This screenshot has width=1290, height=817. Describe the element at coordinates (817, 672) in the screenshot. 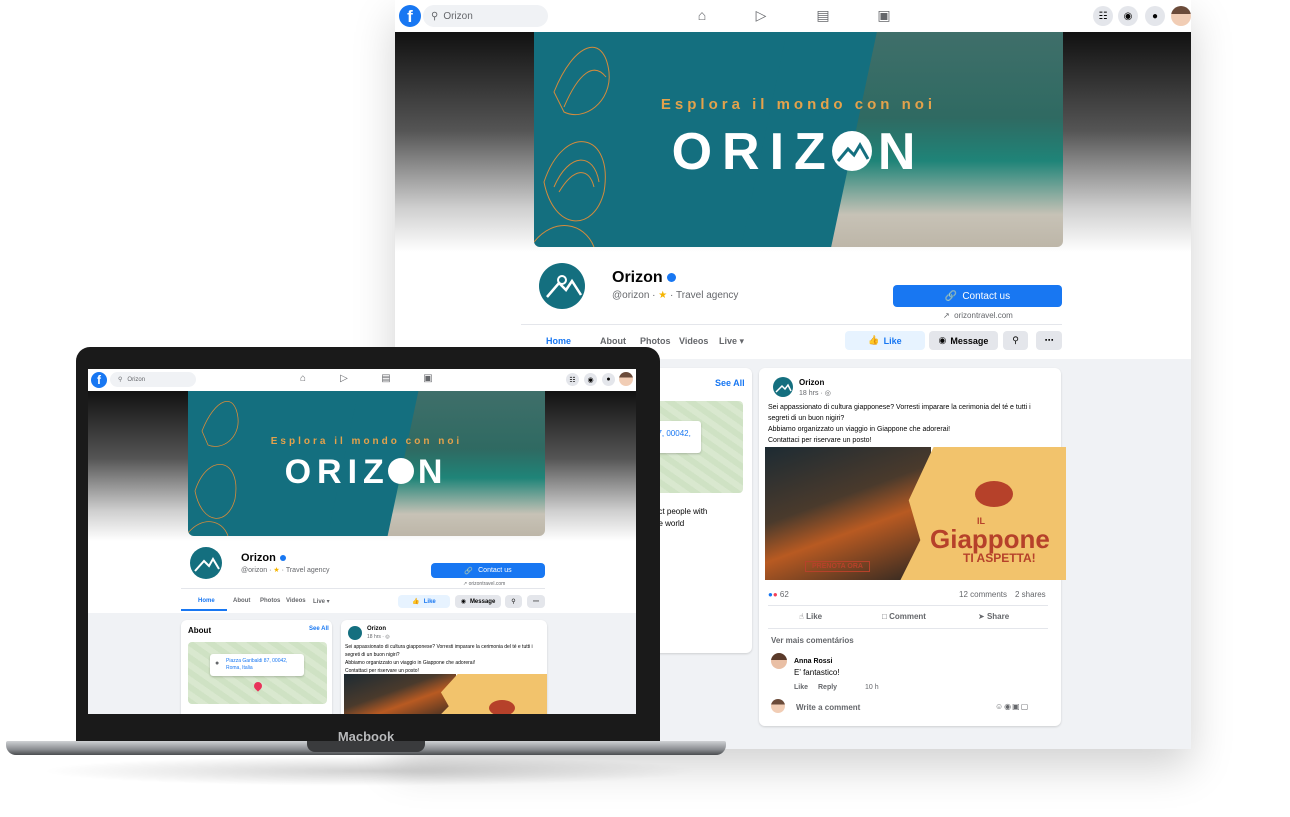

I see `comment-text: E' fantastico!` at that location.